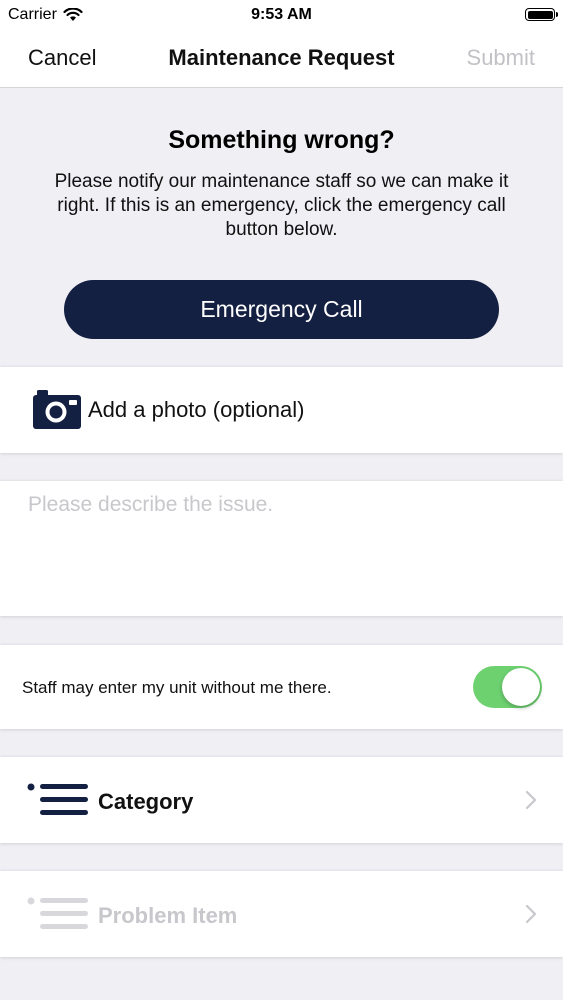  What do you see at coordinates (196, 409) in the screenshot?
I see `add-photo-label: Add a photo (optional)` at bounding box center [196, 409].